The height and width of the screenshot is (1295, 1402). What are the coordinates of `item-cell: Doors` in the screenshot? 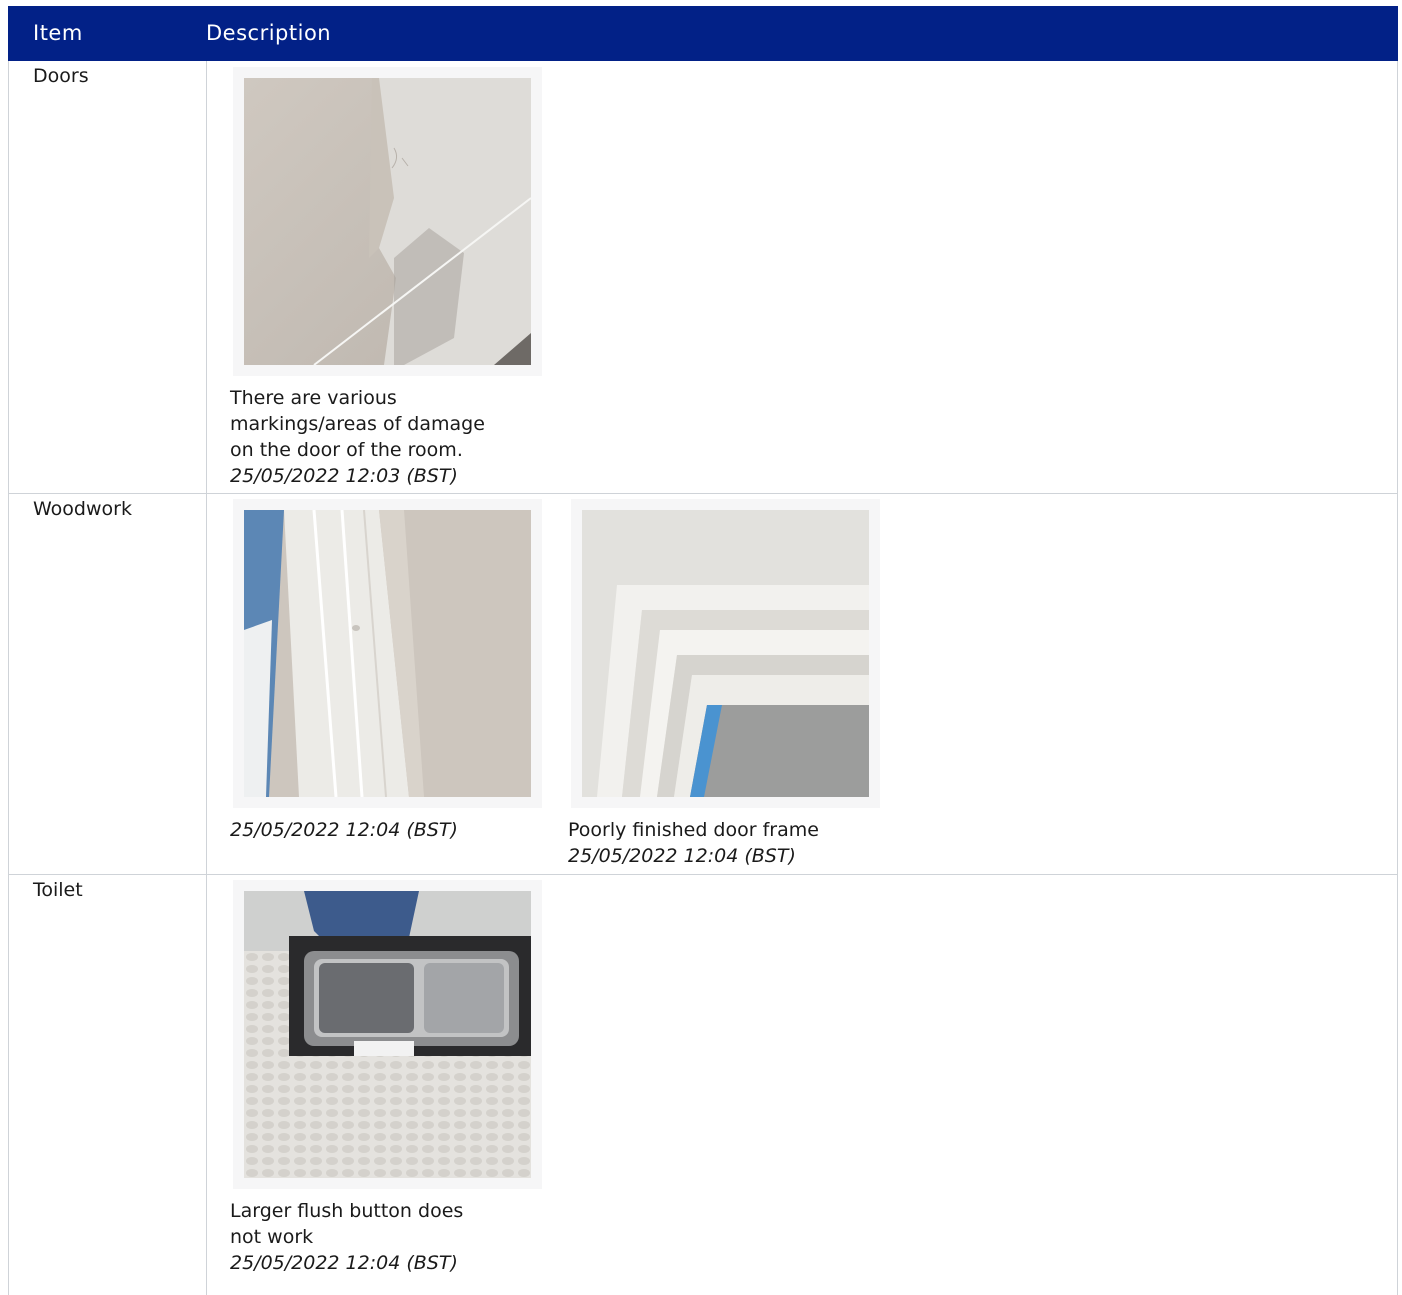 It's located at (108, 277).